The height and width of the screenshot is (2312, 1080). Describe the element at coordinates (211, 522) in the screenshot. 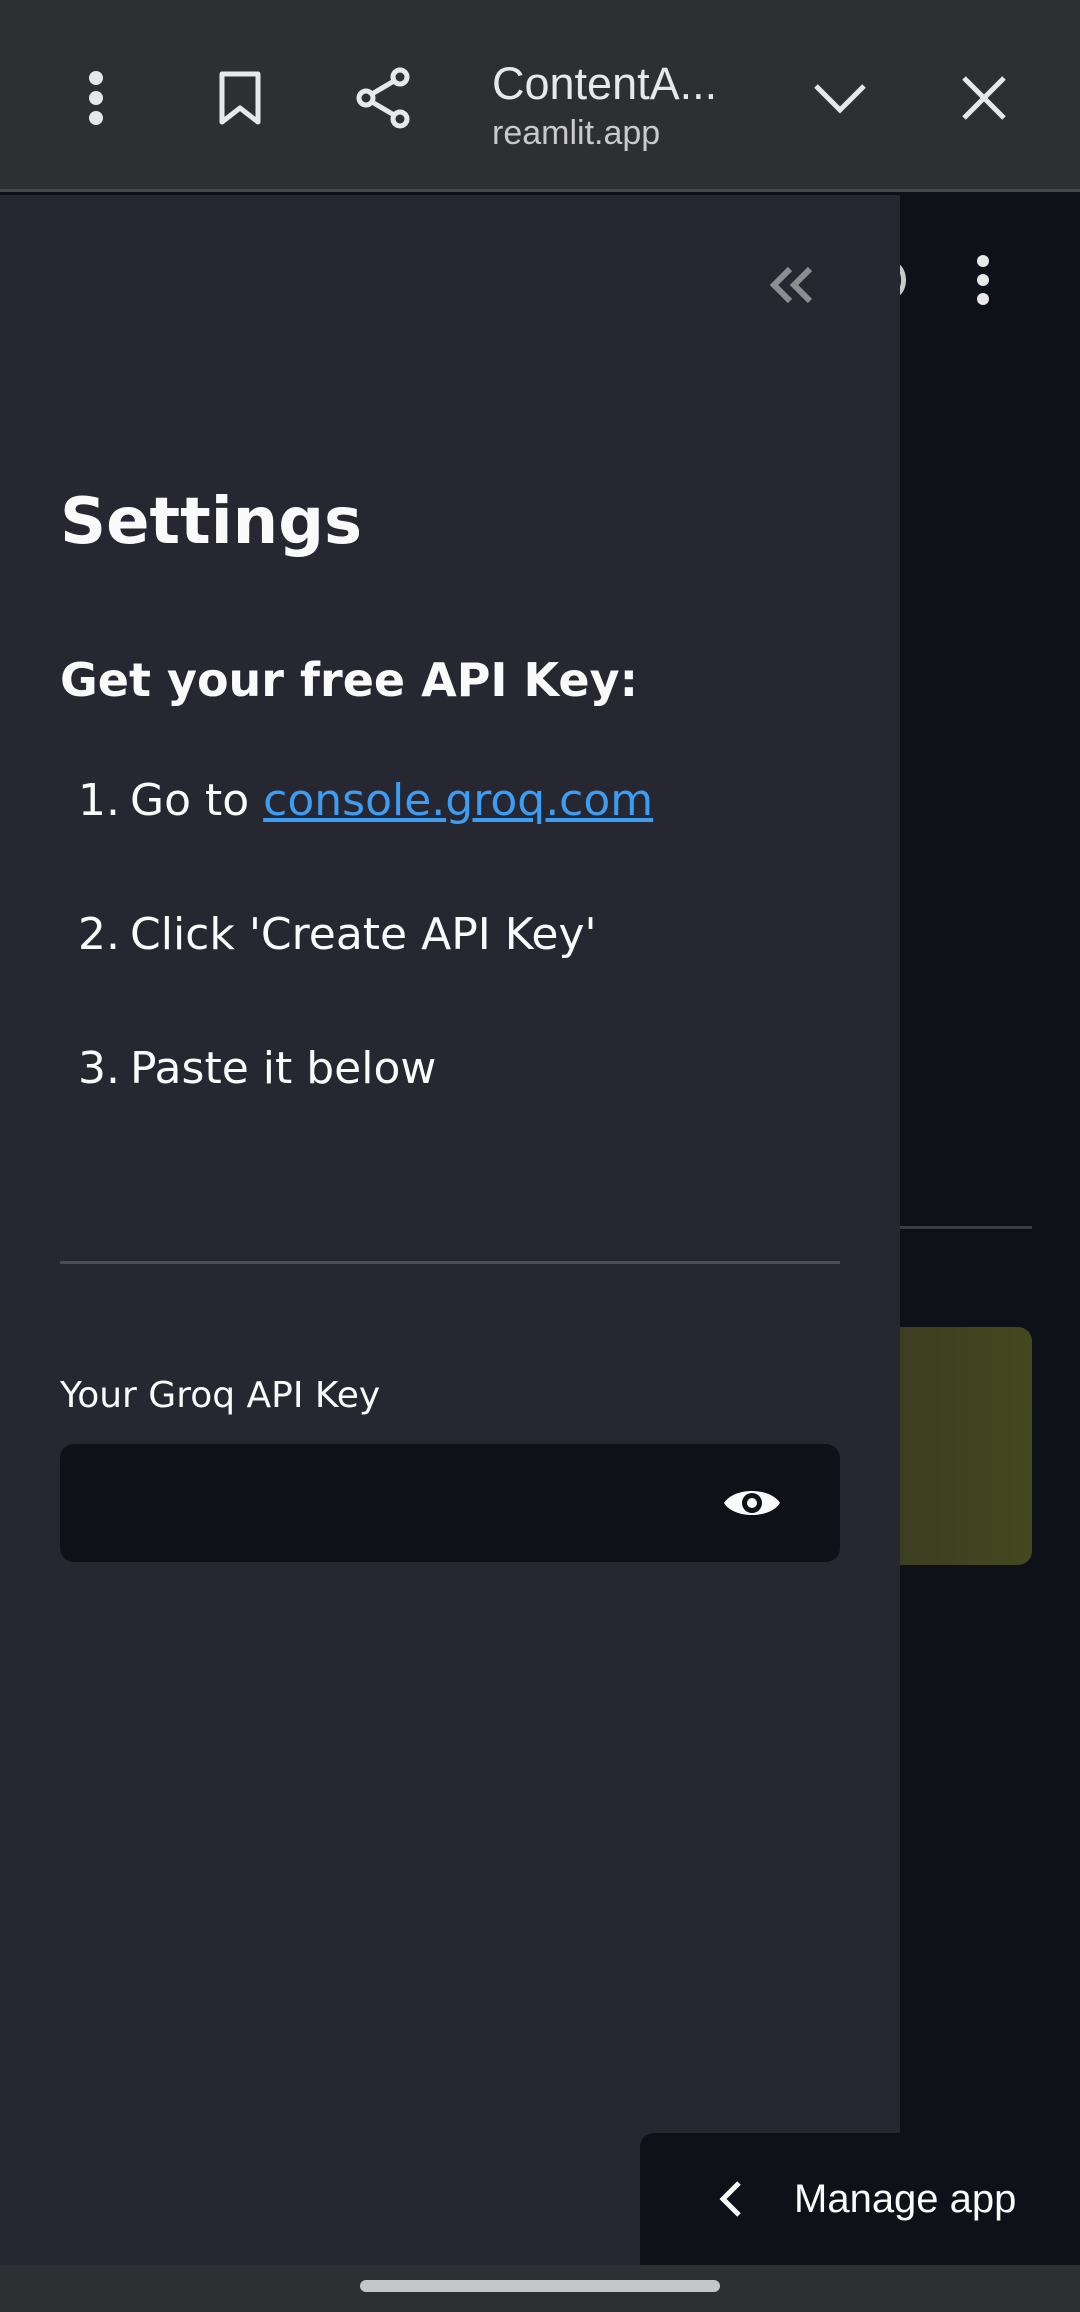

I see `sidebar-title: Settings` at that location.